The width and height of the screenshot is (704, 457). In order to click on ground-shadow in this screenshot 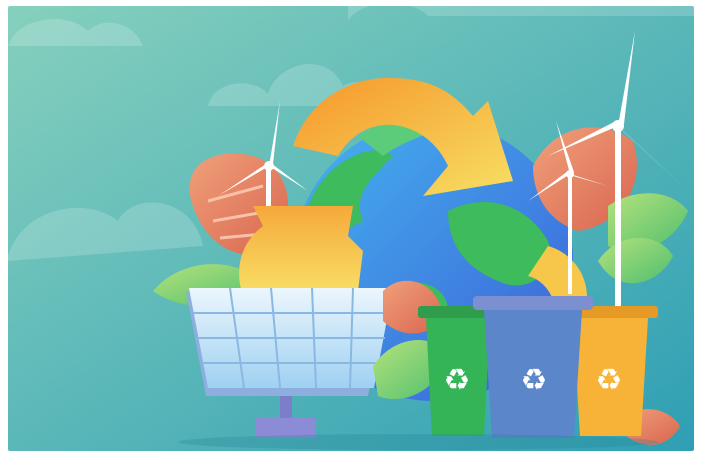, I will do `click(418, 442)`.